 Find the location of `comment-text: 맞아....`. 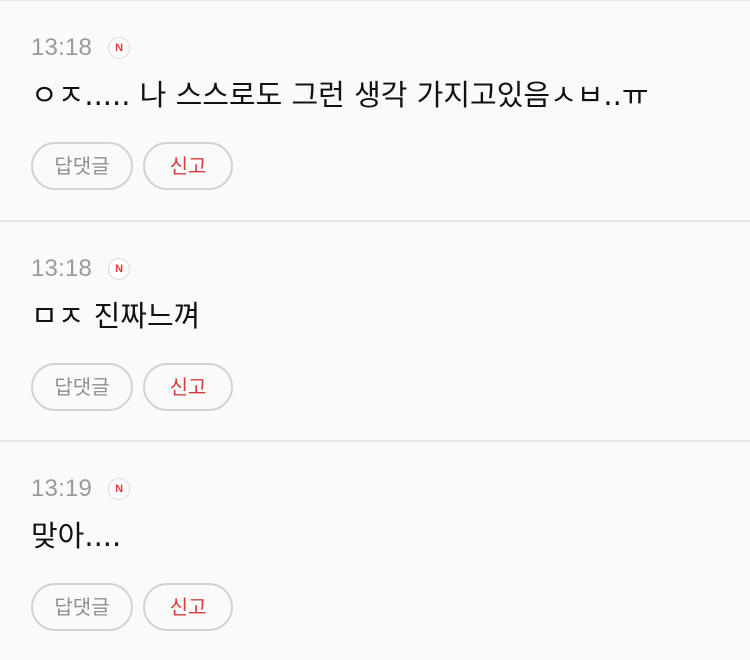

comment-text: 맞아.... is located at coordinates (76, 536).